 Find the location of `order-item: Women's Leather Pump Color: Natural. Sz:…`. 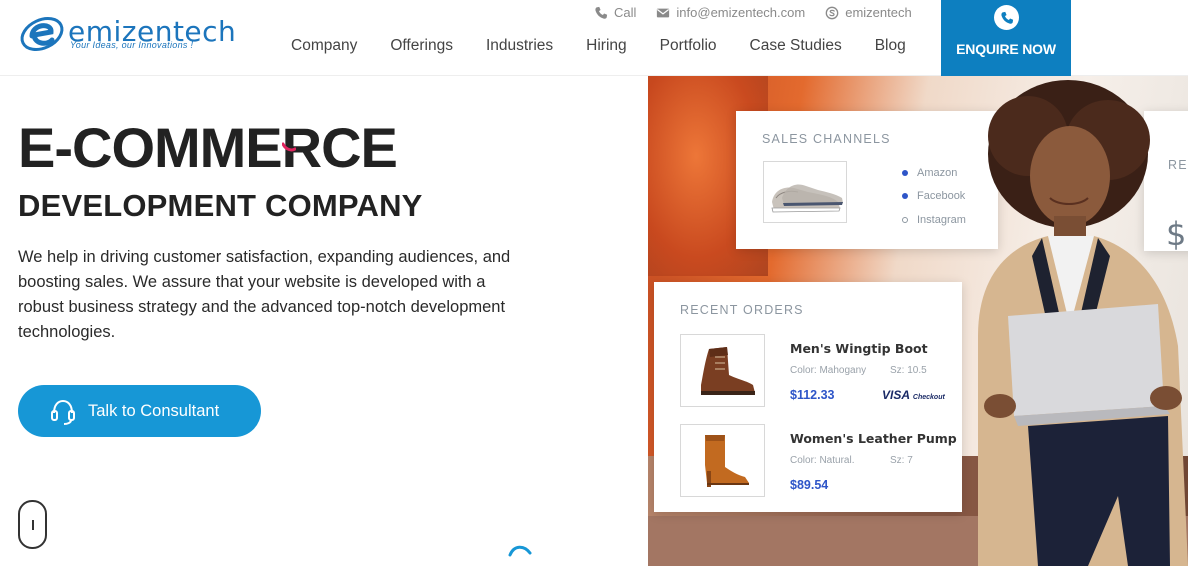

order-item: Women's Leather Pump Color: Natural. Sz:… is located at coordinates (808, 461).